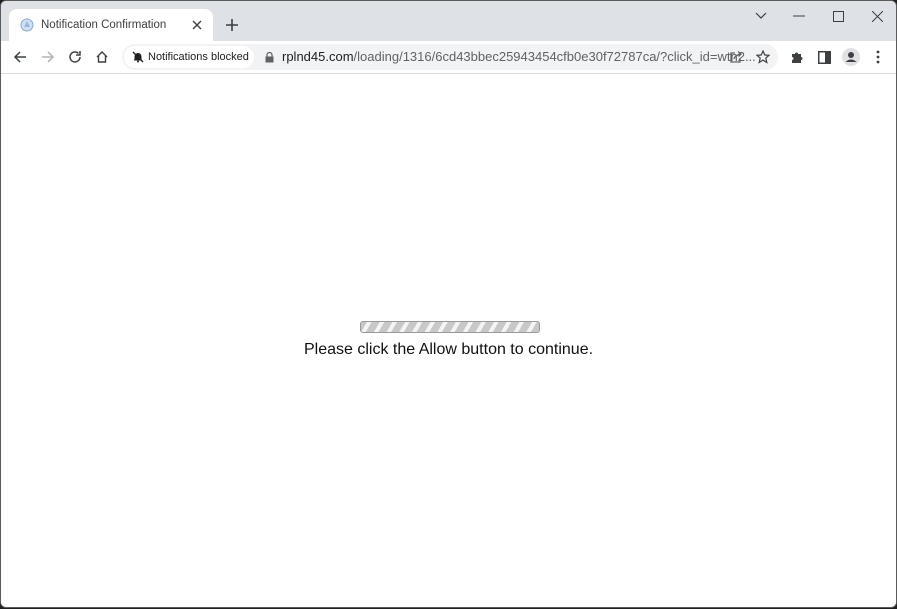 The width and height of the screenshot is (897, 609). I want to click on maximize-button, so click(838, 16).